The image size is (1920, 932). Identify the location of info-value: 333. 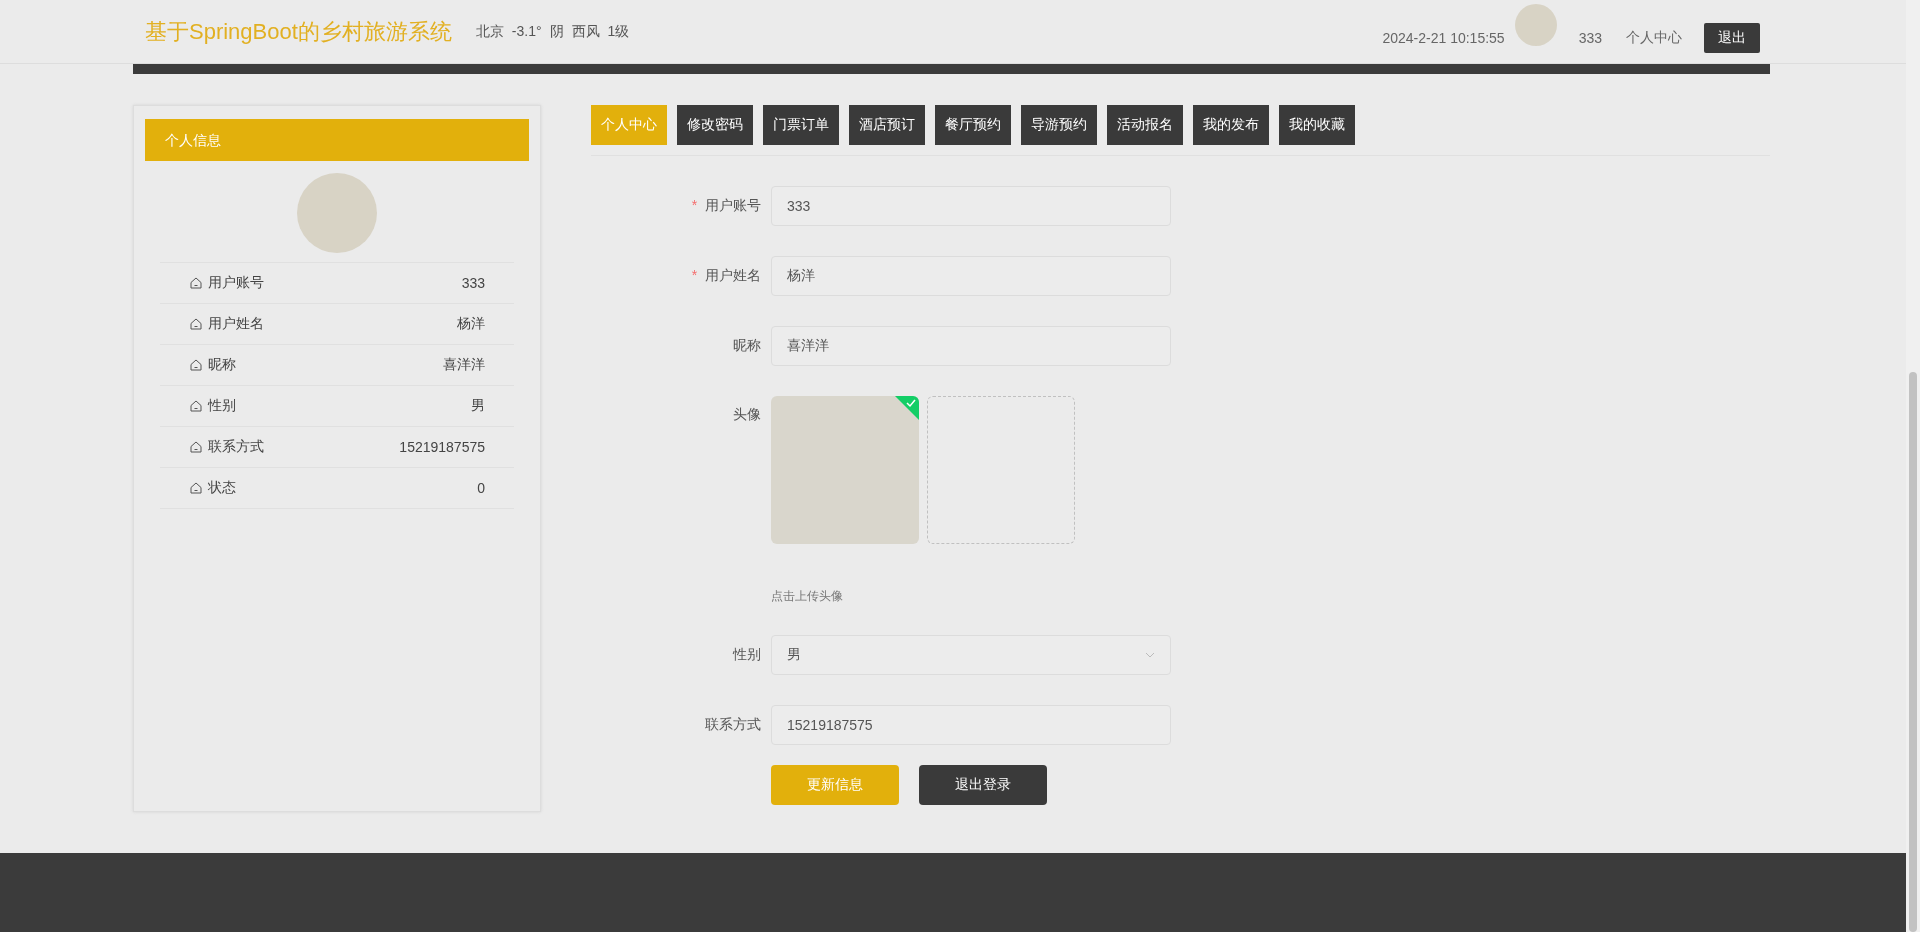
(473, 283).